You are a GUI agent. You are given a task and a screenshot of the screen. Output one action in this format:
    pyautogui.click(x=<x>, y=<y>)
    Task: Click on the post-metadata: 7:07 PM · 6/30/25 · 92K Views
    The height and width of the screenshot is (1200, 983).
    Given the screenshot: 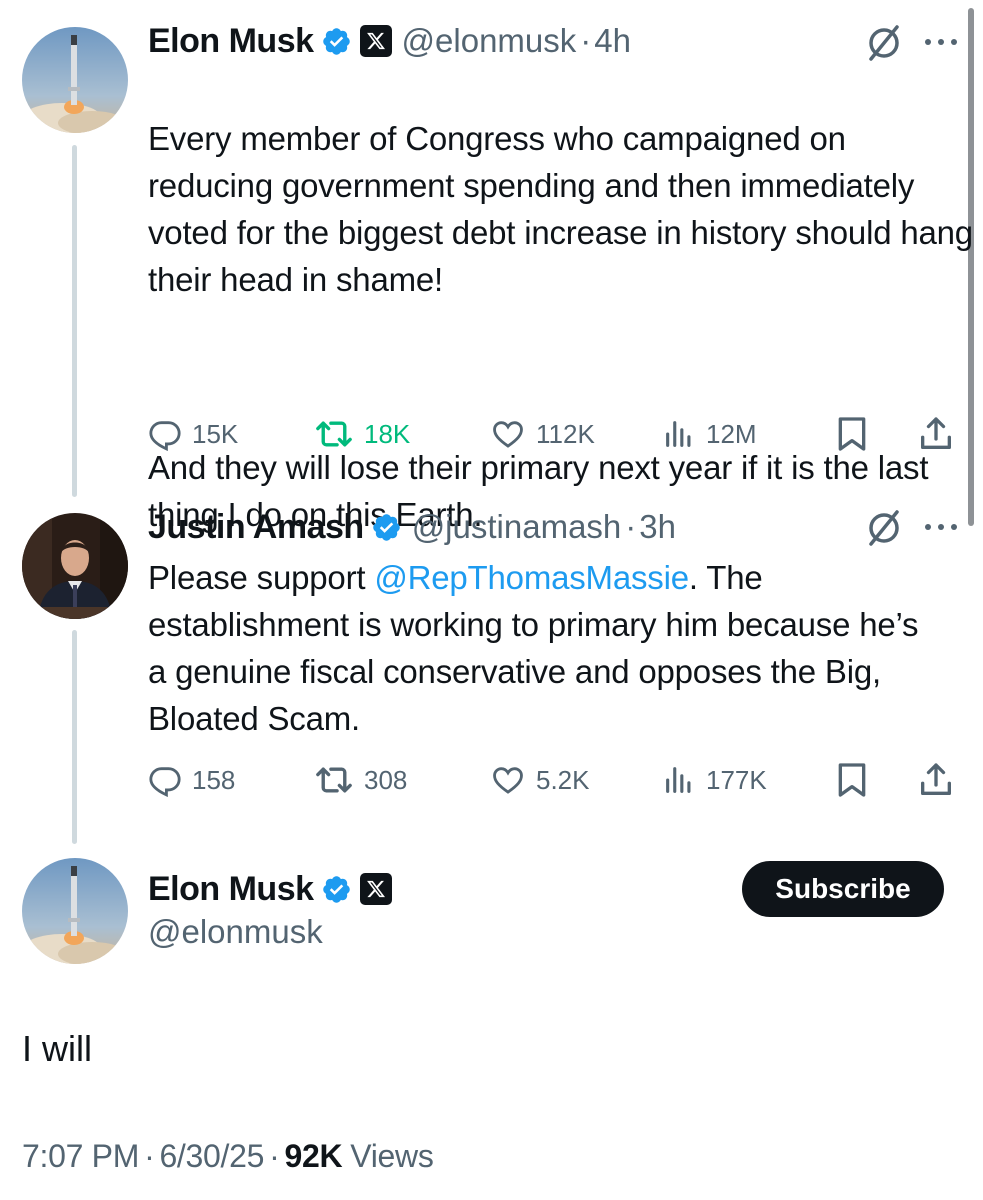 What is the action you would take?
    pyautogui.click(x=228, y=1156)
    